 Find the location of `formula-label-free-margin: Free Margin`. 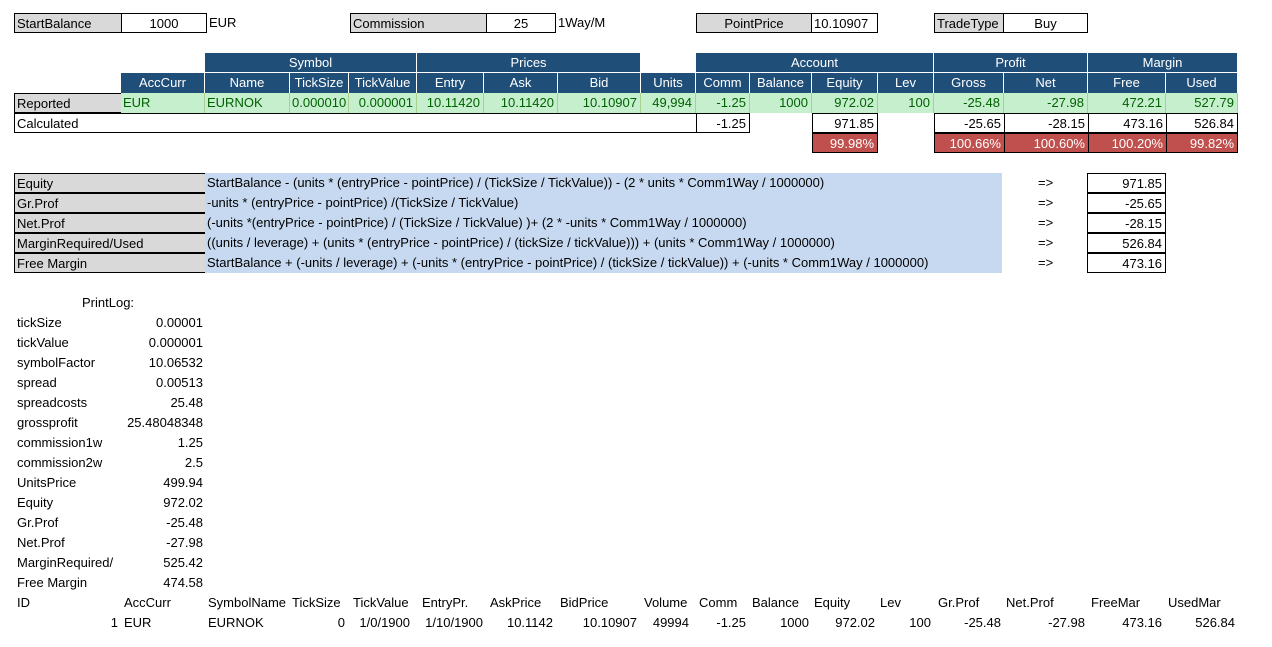

formula-label-free-margin: Free Margin is located at coordinates (110, 263).